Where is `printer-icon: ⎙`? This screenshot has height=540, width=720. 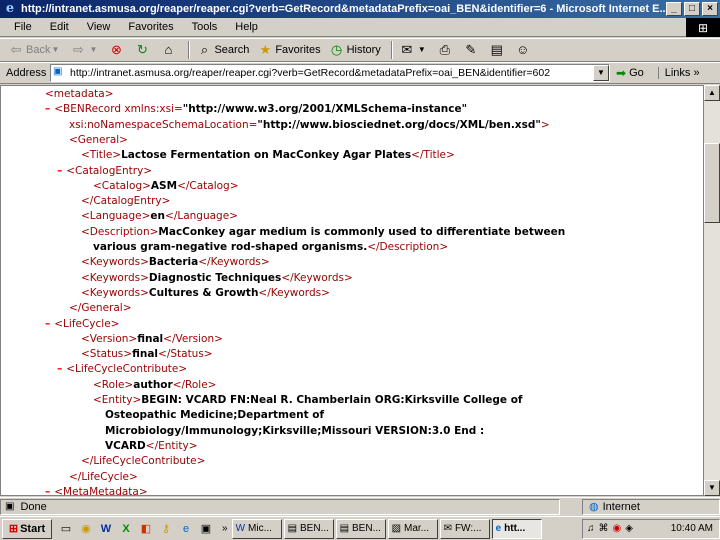 printer-icon: ⎙ is located at coordinates (445, 49).